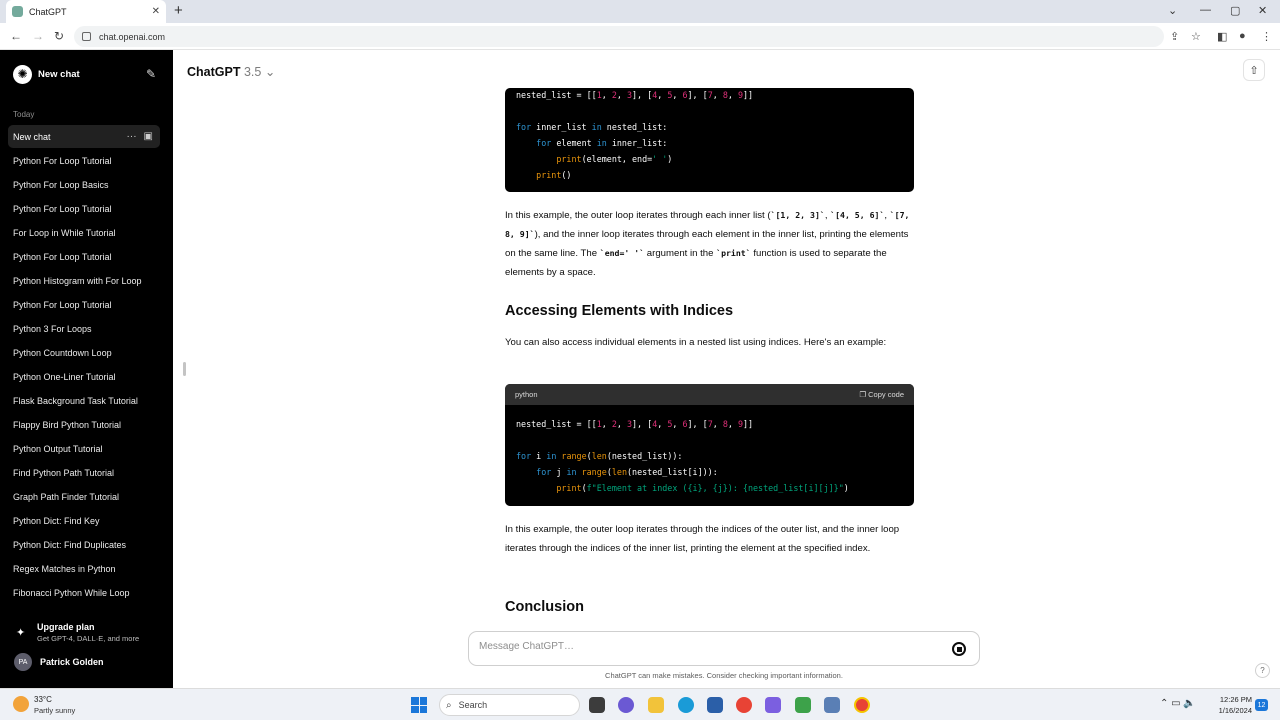  Describe the element at coordinates (87, 353) in the screenshot. I see `sidebar-chat-item: Python Countdown Loop` at that location.